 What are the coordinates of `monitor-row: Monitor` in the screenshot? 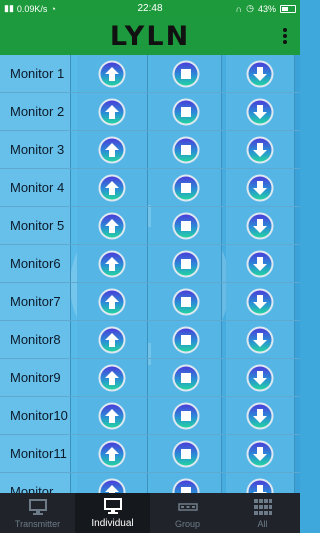 It's located at (150, 483).